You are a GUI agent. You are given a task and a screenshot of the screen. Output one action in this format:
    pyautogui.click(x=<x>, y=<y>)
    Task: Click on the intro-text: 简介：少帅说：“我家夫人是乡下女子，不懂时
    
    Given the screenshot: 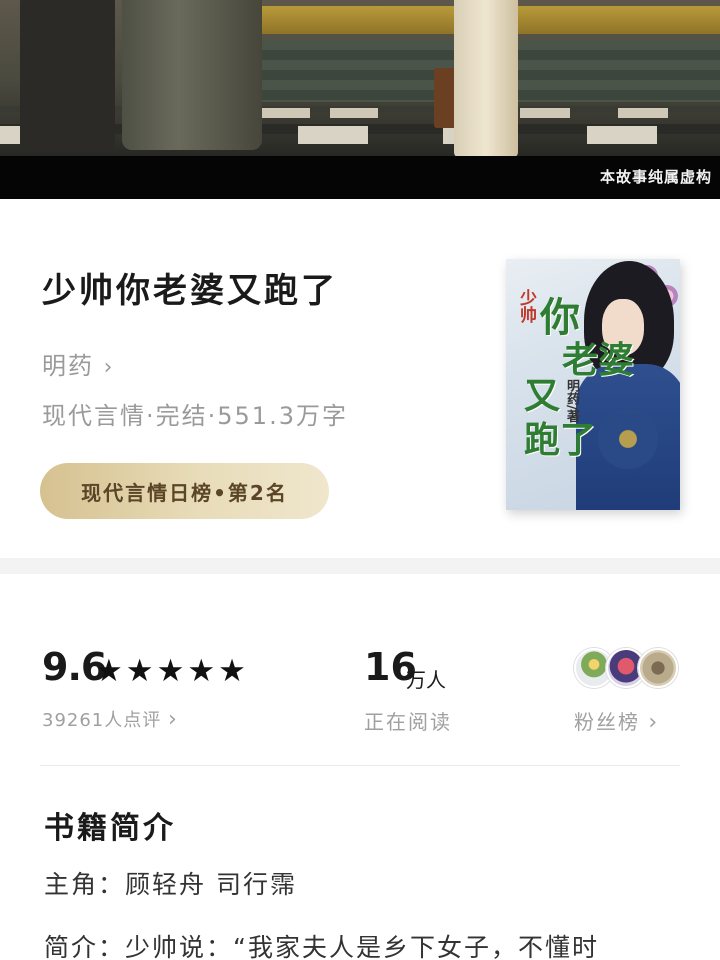 What is the action you would take?
    pyautogui.click(x=321, y=944)
    